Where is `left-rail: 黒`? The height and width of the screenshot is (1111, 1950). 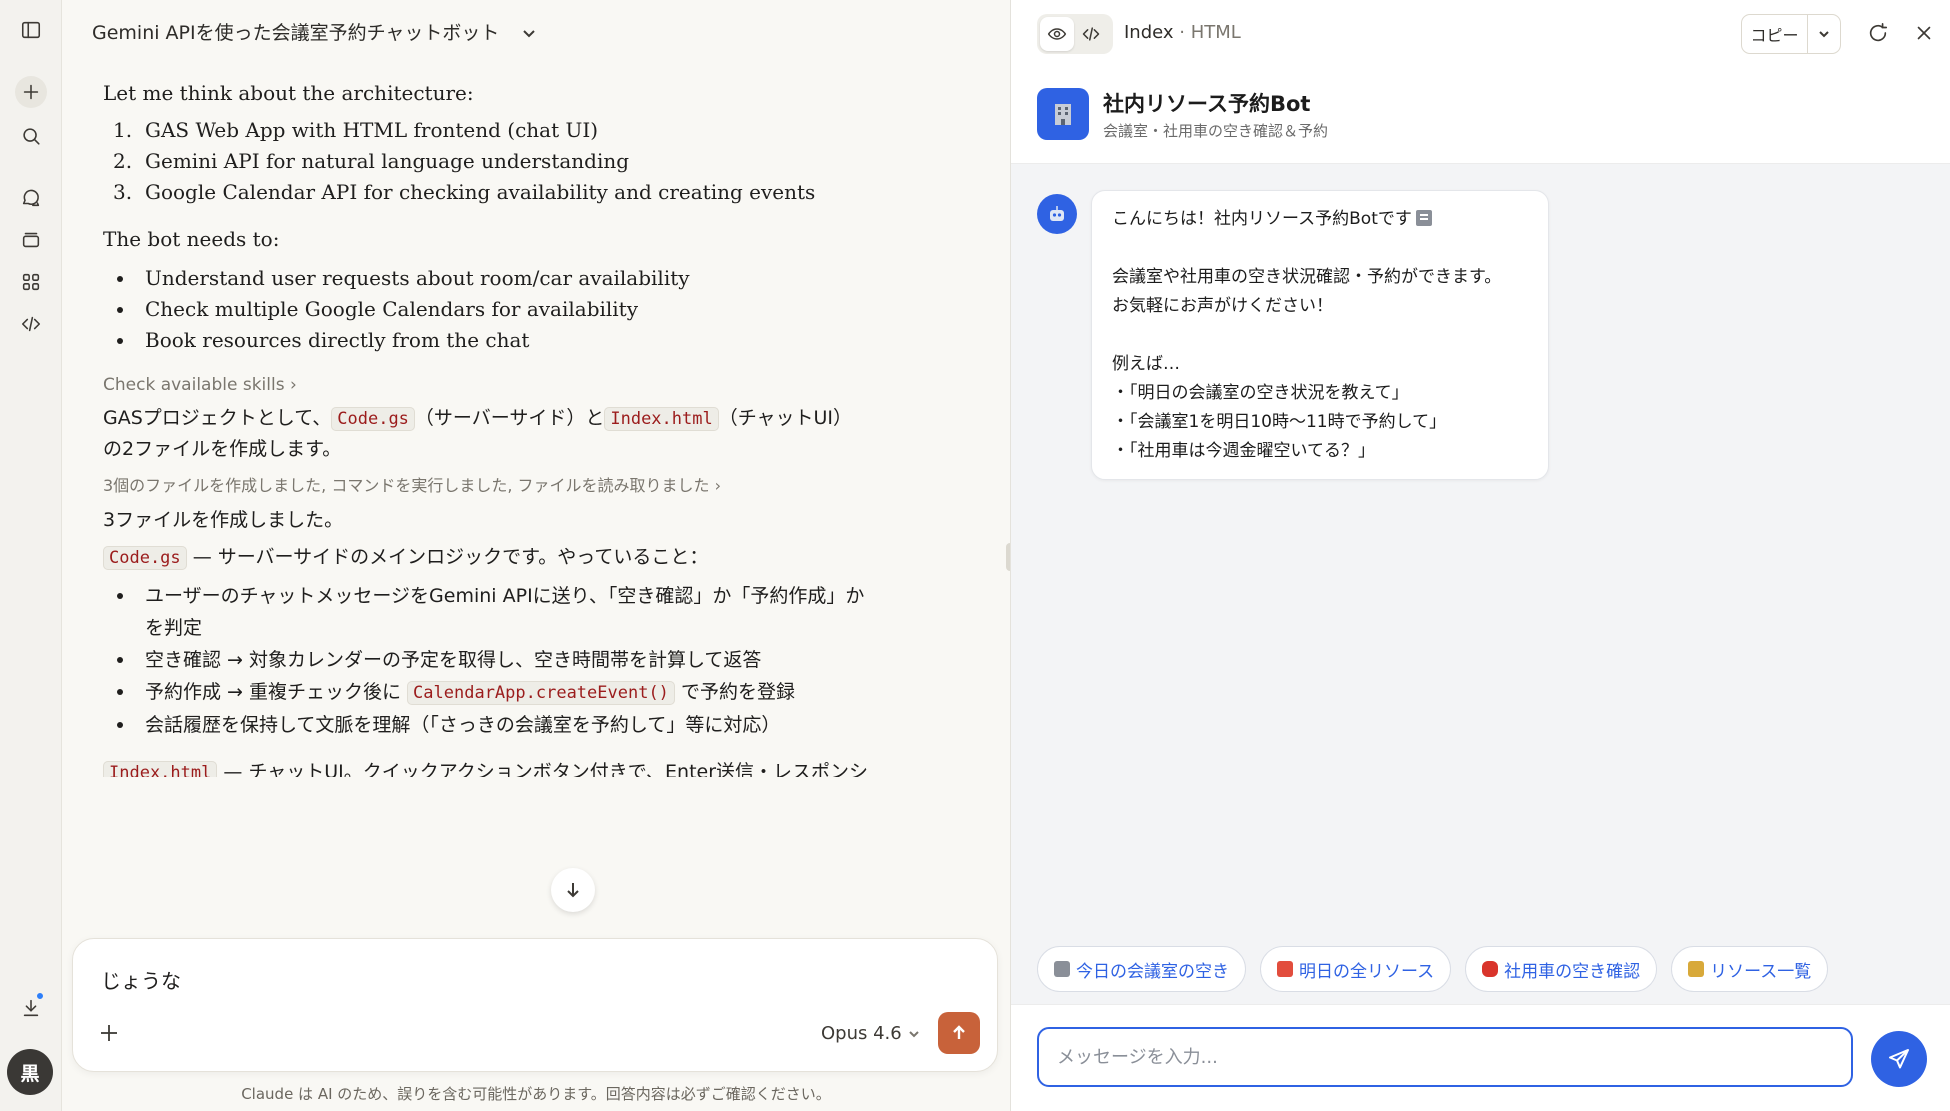
left-rail: 黒 is located at coordinates (31, 555).